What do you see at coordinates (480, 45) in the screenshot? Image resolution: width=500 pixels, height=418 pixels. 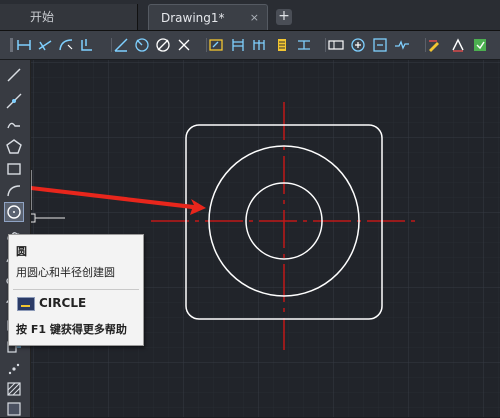 I see `dim-update-icon` at bounding box center [480, 45].